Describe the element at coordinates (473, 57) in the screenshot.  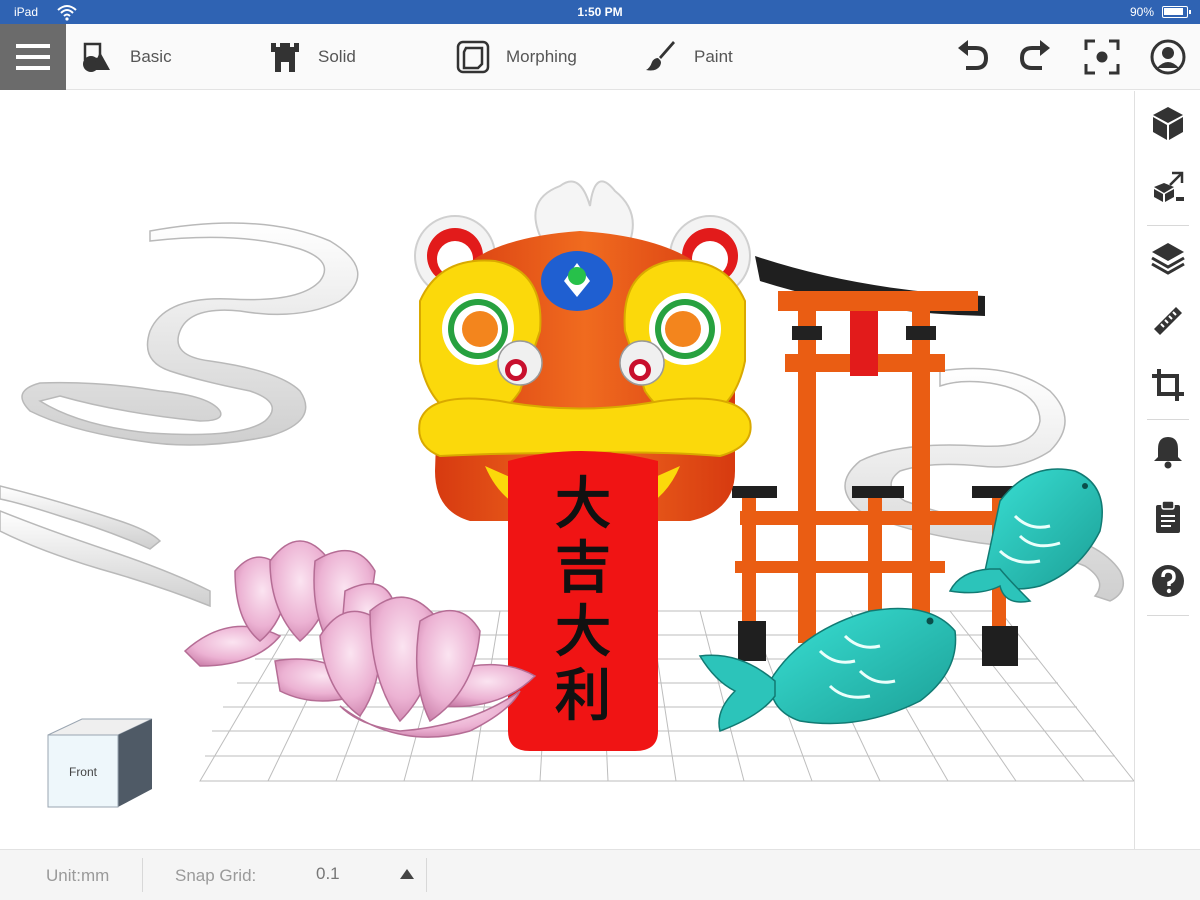
I see `morph-cube-icon` at that location.